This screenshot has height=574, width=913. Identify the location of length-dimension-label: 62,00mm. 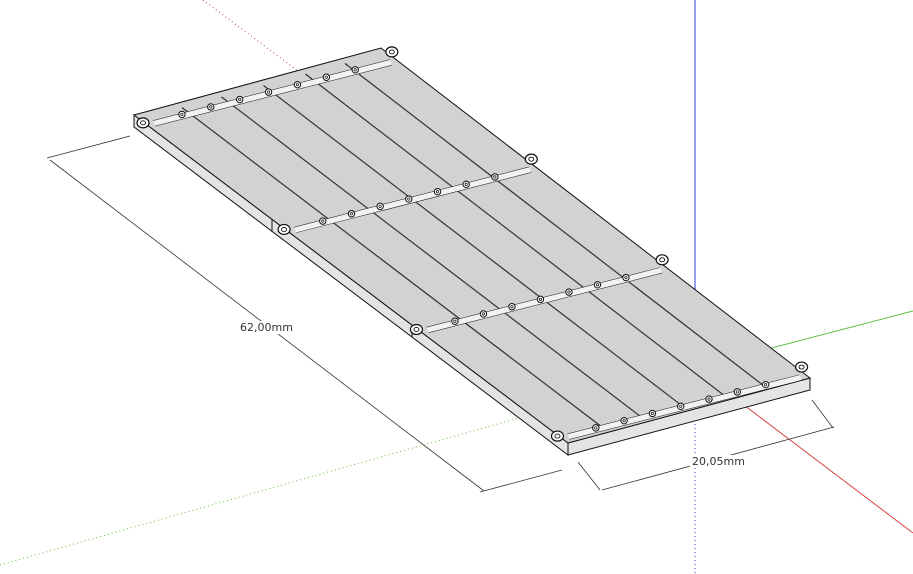
(266, 327).